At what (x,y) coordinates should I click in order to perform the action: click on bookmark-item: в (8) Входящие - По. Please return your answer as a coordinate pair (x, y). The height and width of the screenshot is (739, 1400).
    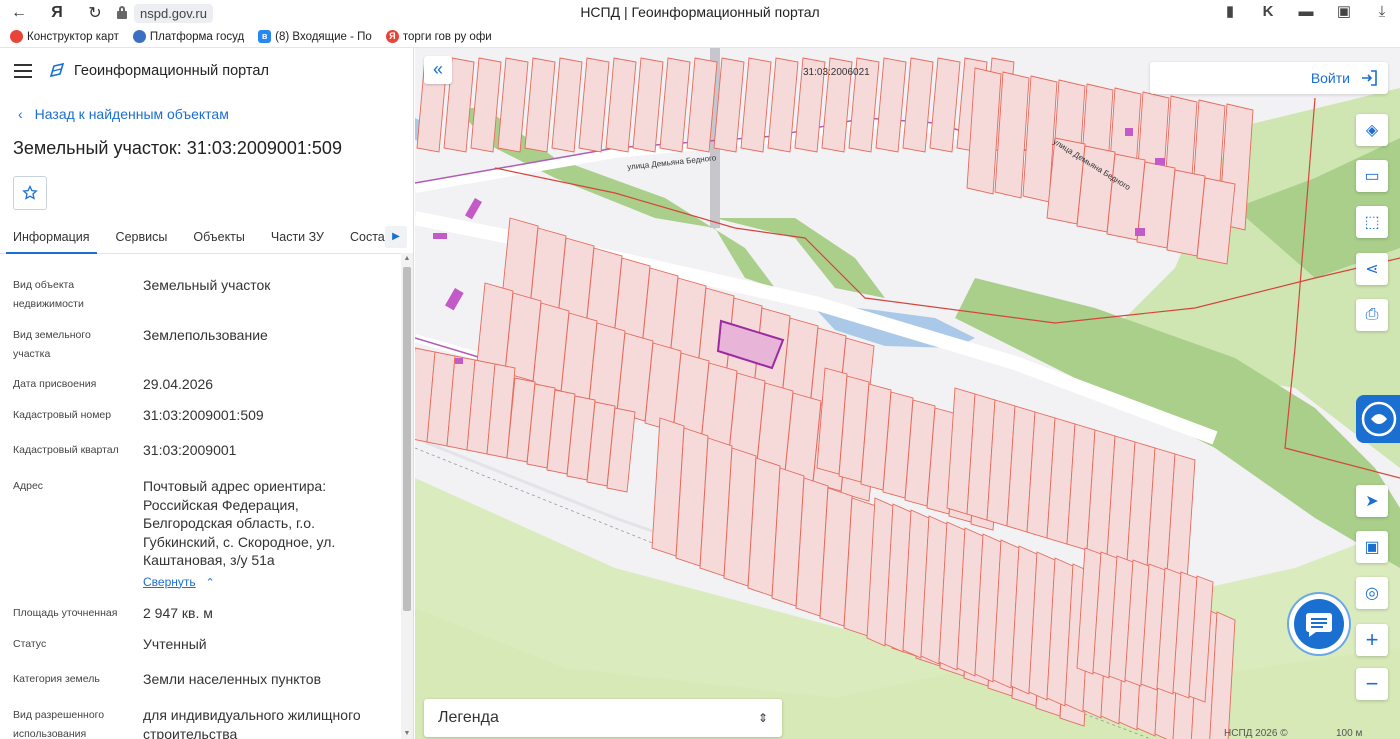
    Looking at the image, I should click on (315, 36).